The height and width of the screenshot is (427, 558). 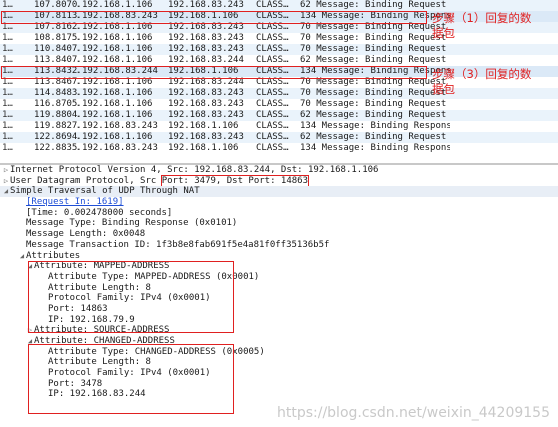 I want to click on tree-label-message-length: Message Length: 0x0048, so click(x=86, y=234).